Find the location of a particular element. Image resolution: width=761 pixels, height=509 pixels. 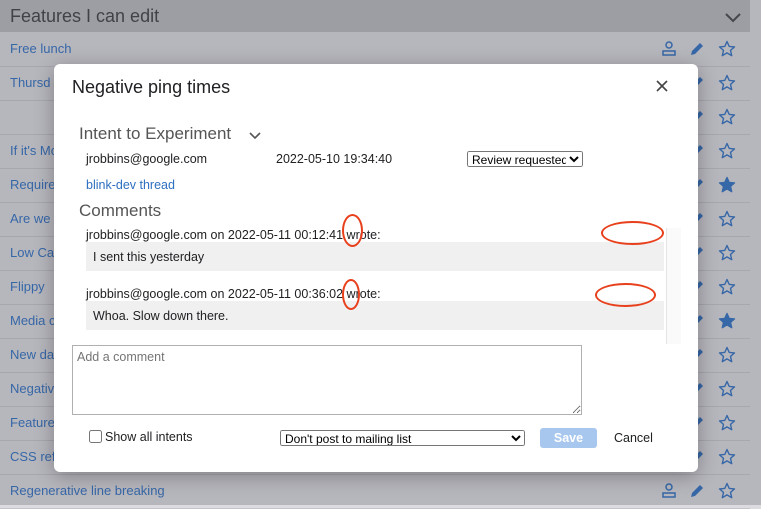

comment-text: I sent this yesterday is located at coordinates (149, 257).